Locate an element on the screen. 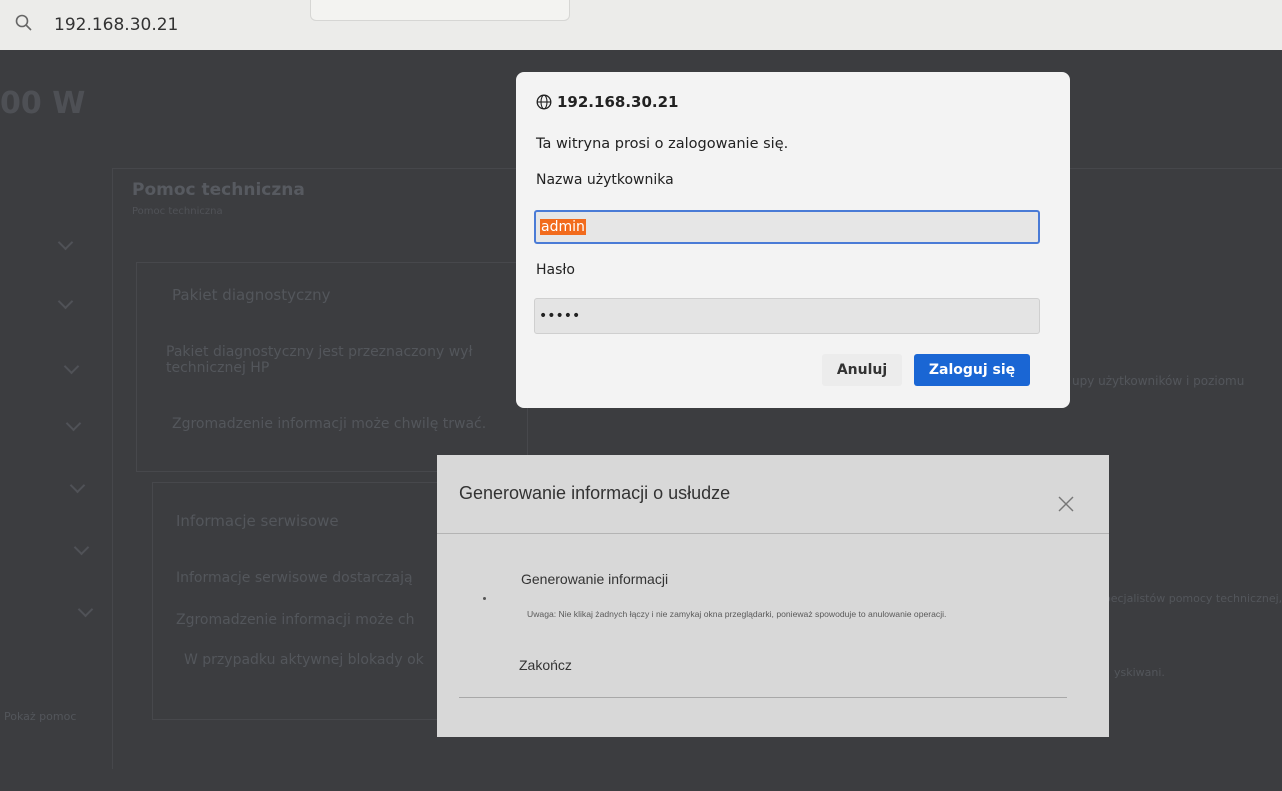  section-subtitle: Pomoc techniczna is located at coordinates (177, 211).